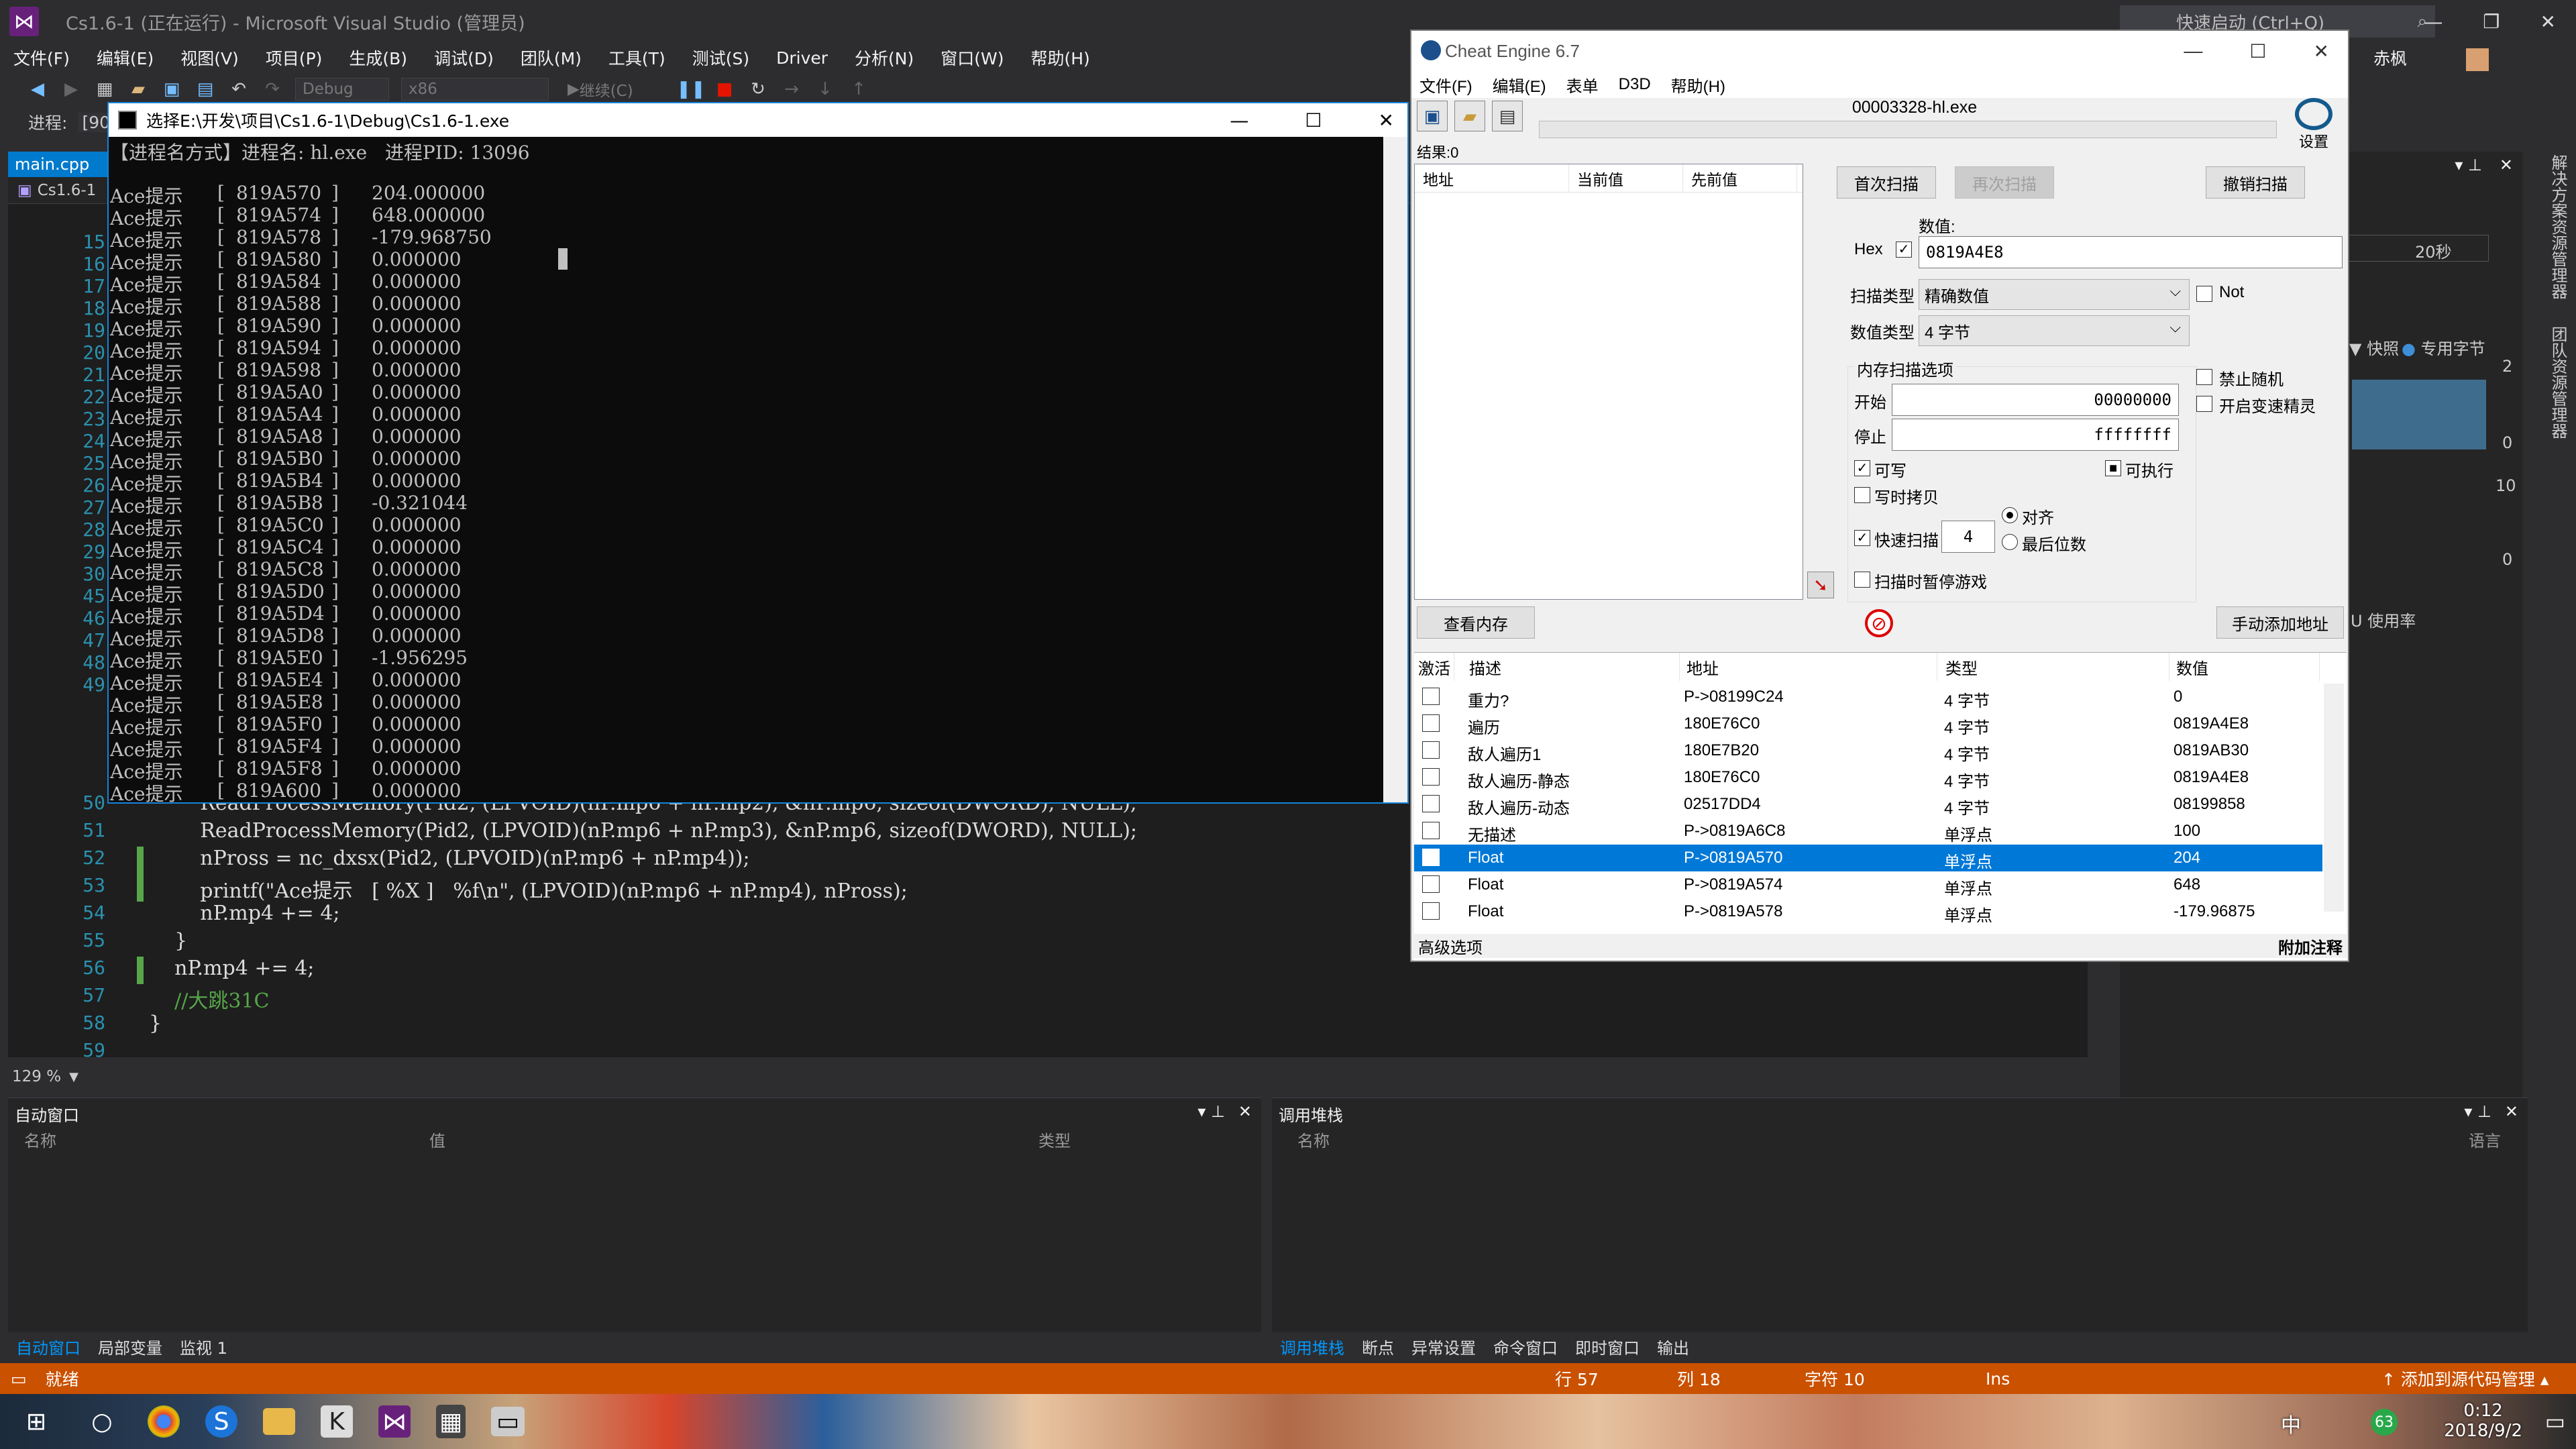 This screenshot has width=2576, height=1449. Describe the element at coordinates (2313, 125) in the screenshot. I see `ce-settings-button: 设置` at that location.